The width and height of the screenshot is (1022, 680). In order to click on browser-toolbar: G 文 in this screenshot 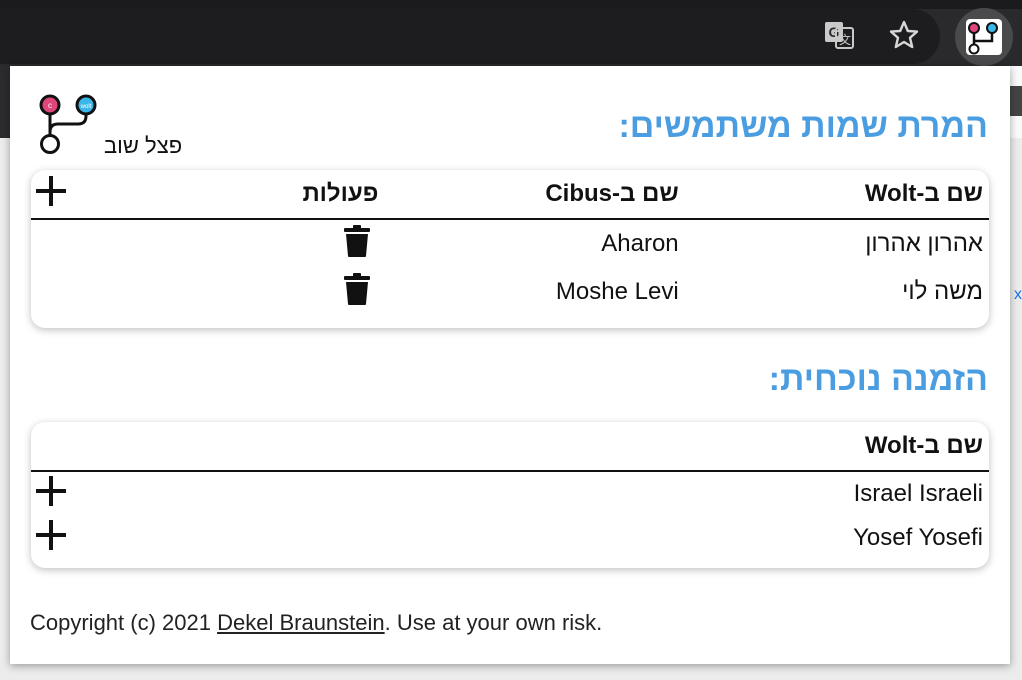, I will do `click(511, 33)`.